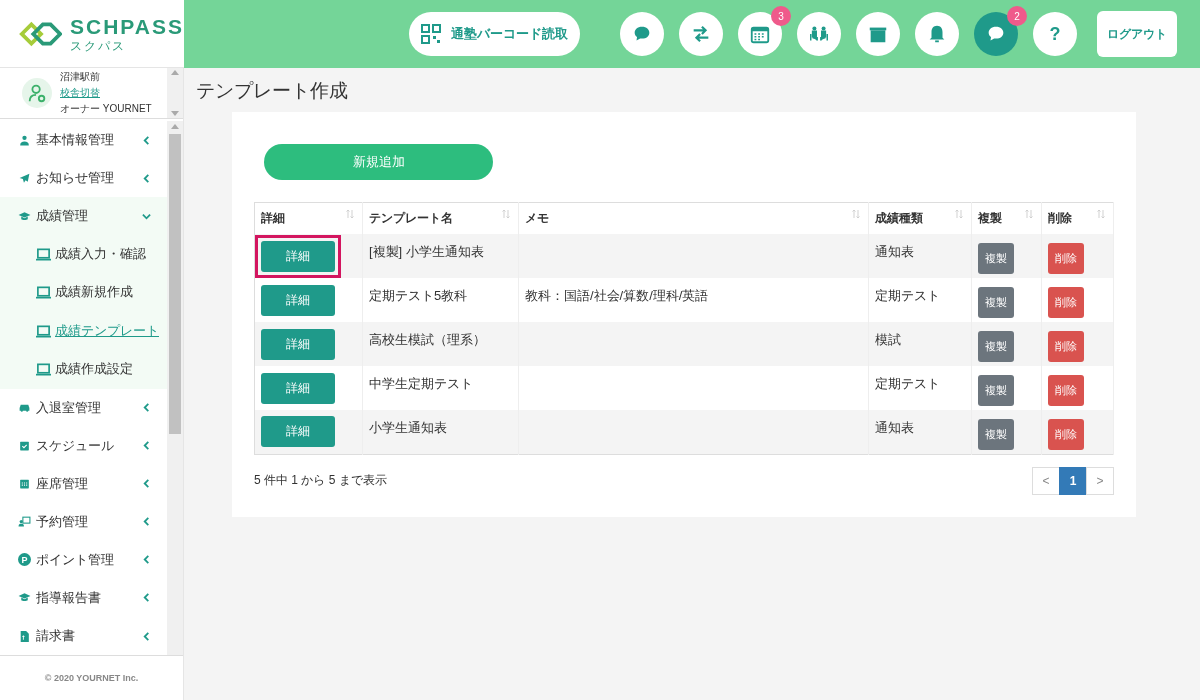 Image resolution: width=1200 pixels, height=700 pixels. What do you see at coordinates (24, 484) in the screenshot?
I see `calendar-icon` at bounding box center [24, 484].